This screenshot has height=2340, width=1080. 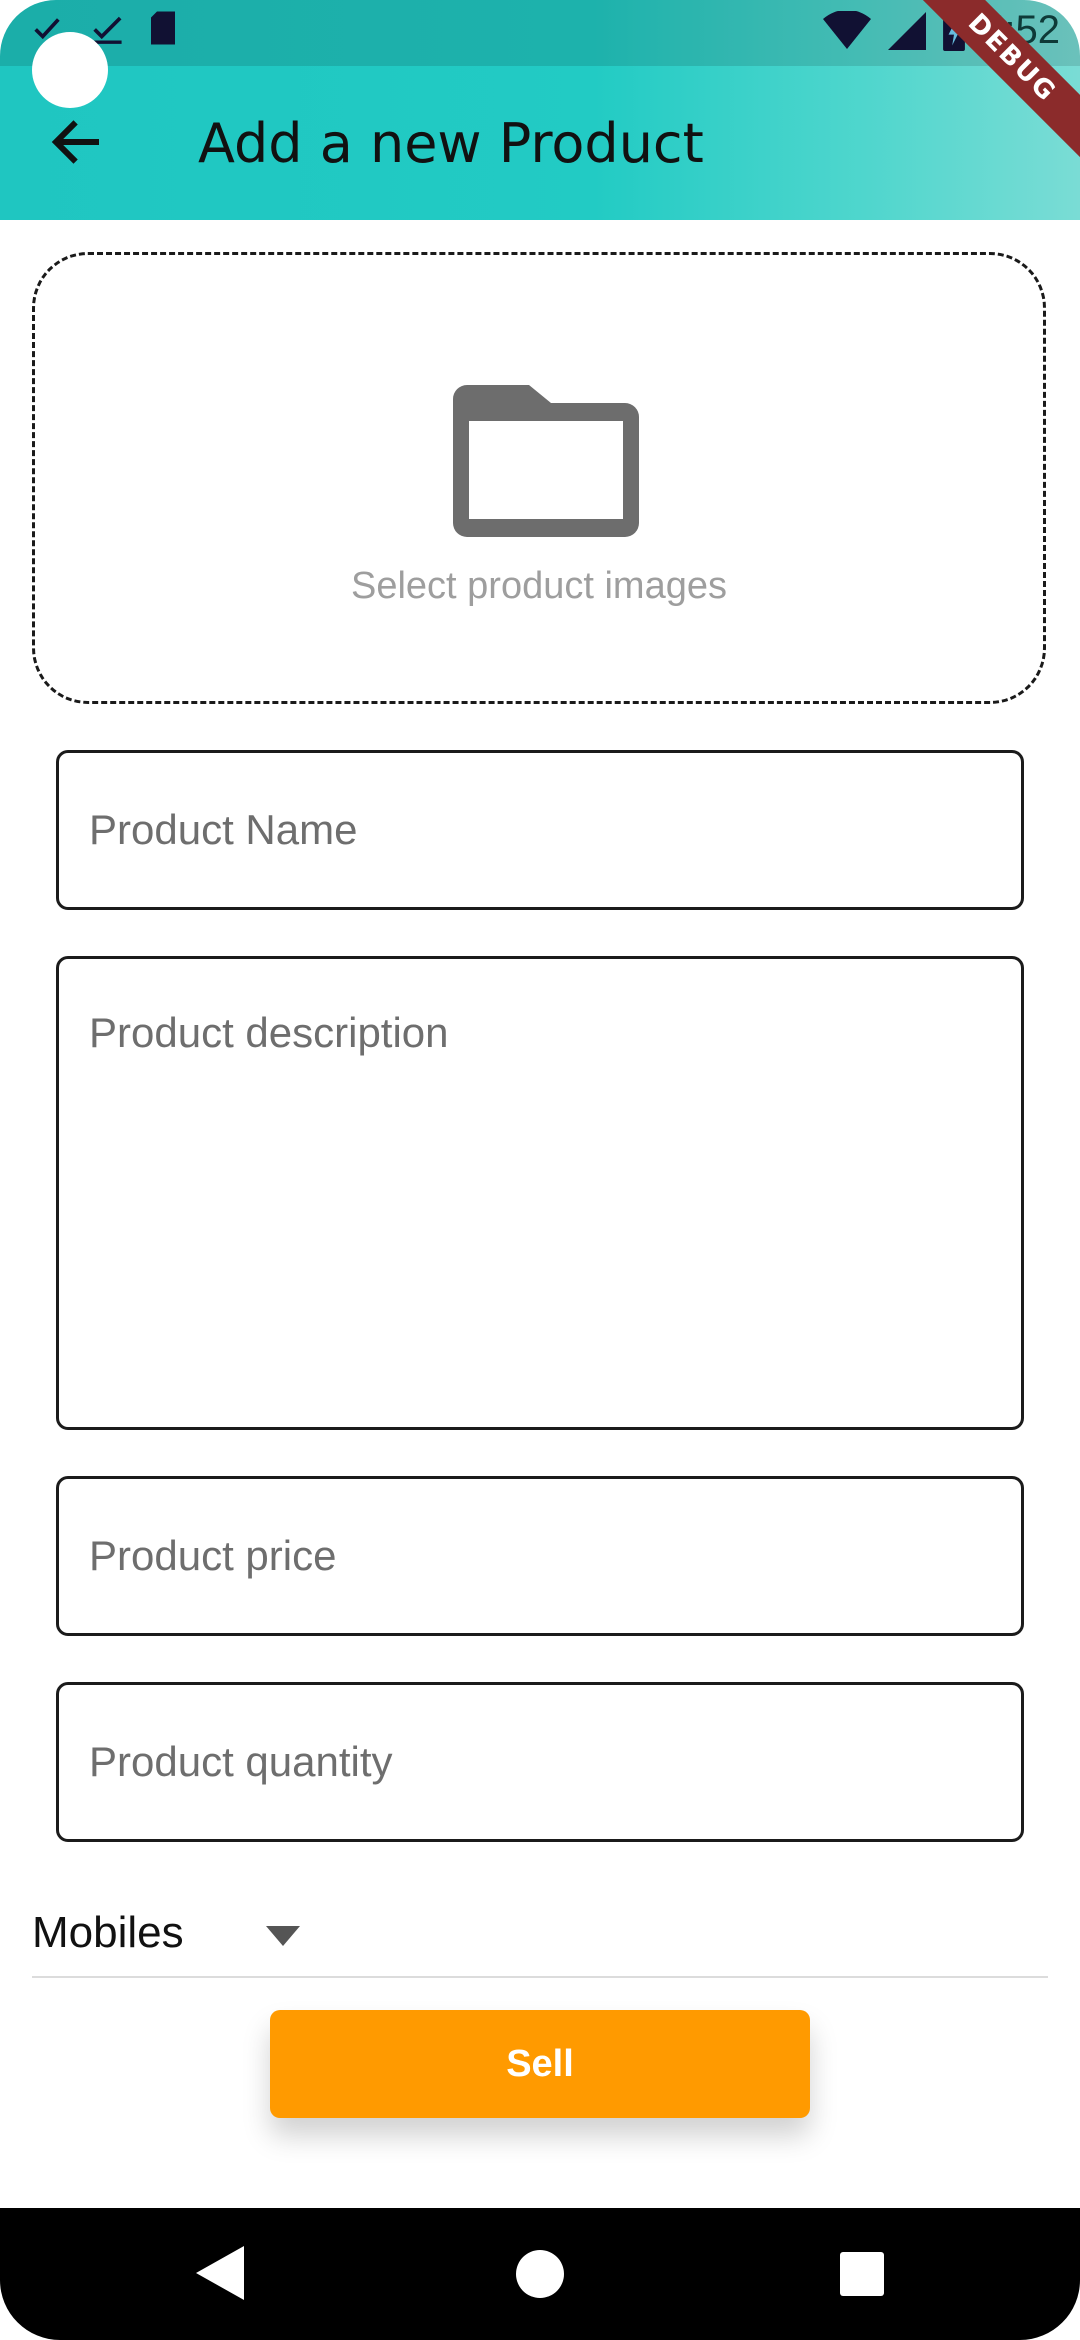 I want to click on system-nav-bar, so click(x=540, y=2274).